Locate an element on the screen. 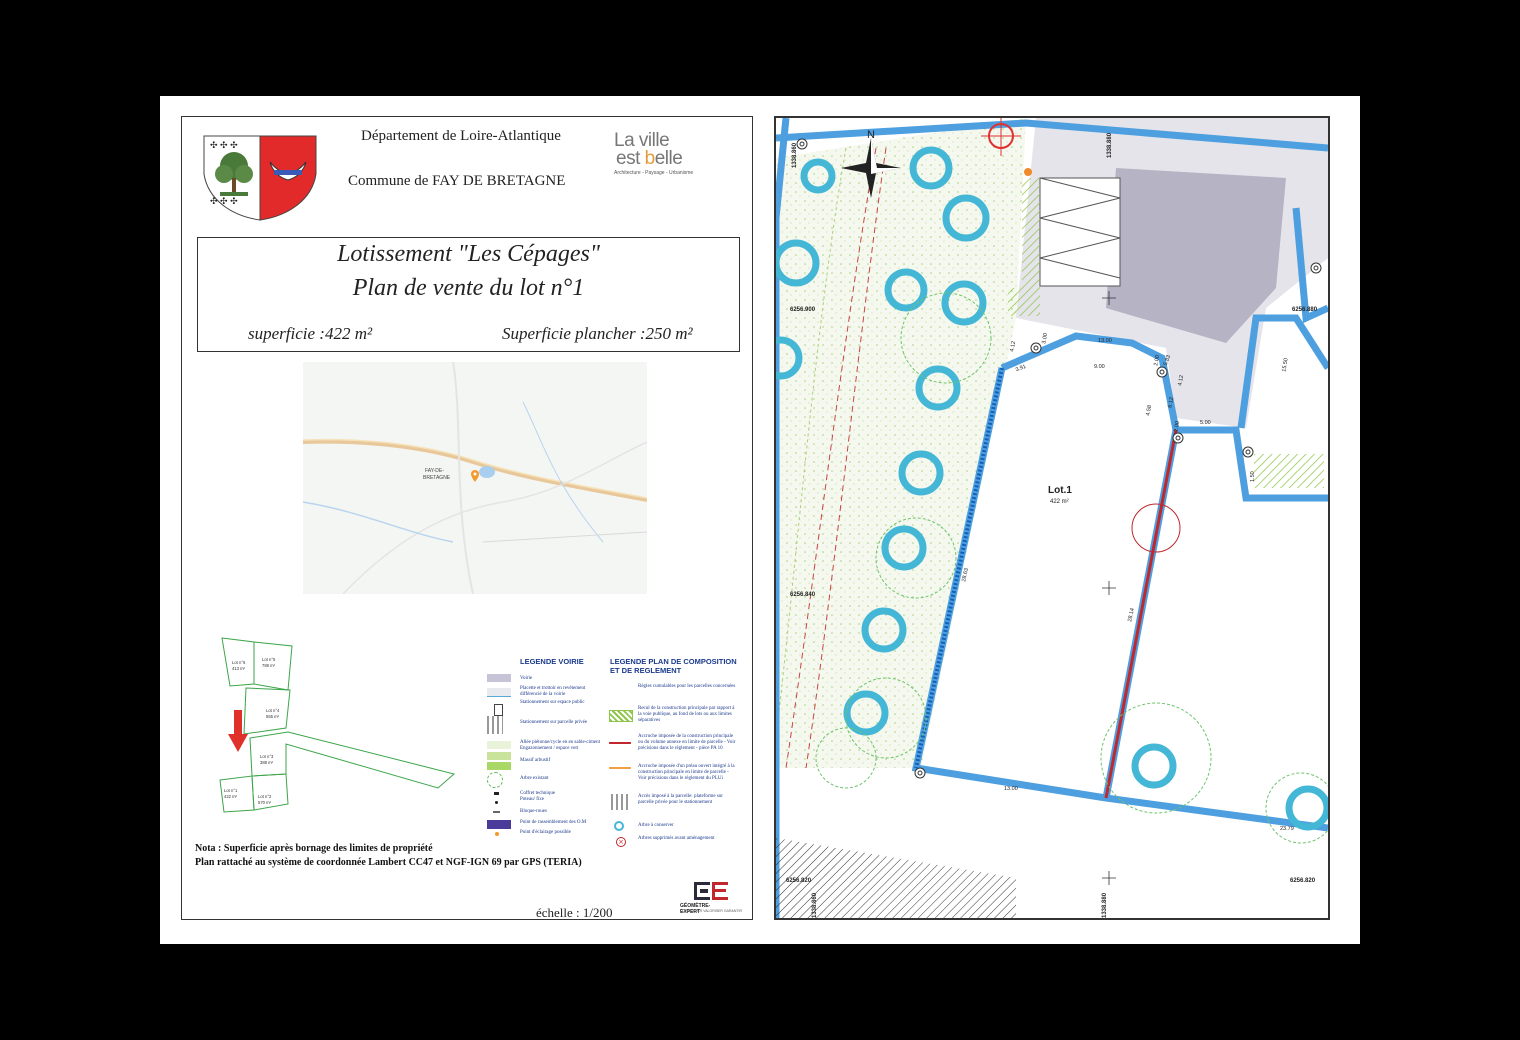  legend-voirie-item: Stationnement sur espace public is located at coordinates (552, 702).